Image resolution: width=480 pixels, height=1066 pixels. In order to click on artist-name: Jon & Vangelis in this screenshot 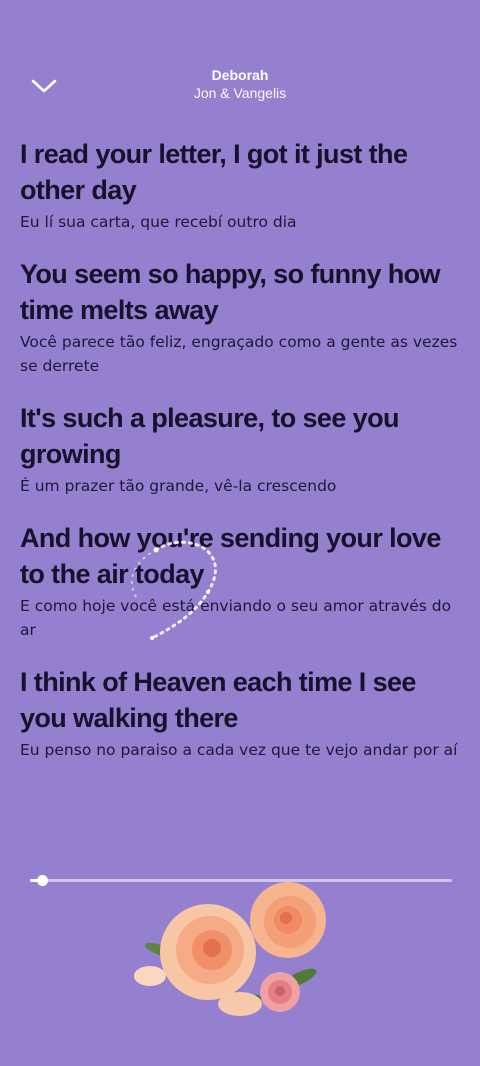, I will do `click(240, 93)`.